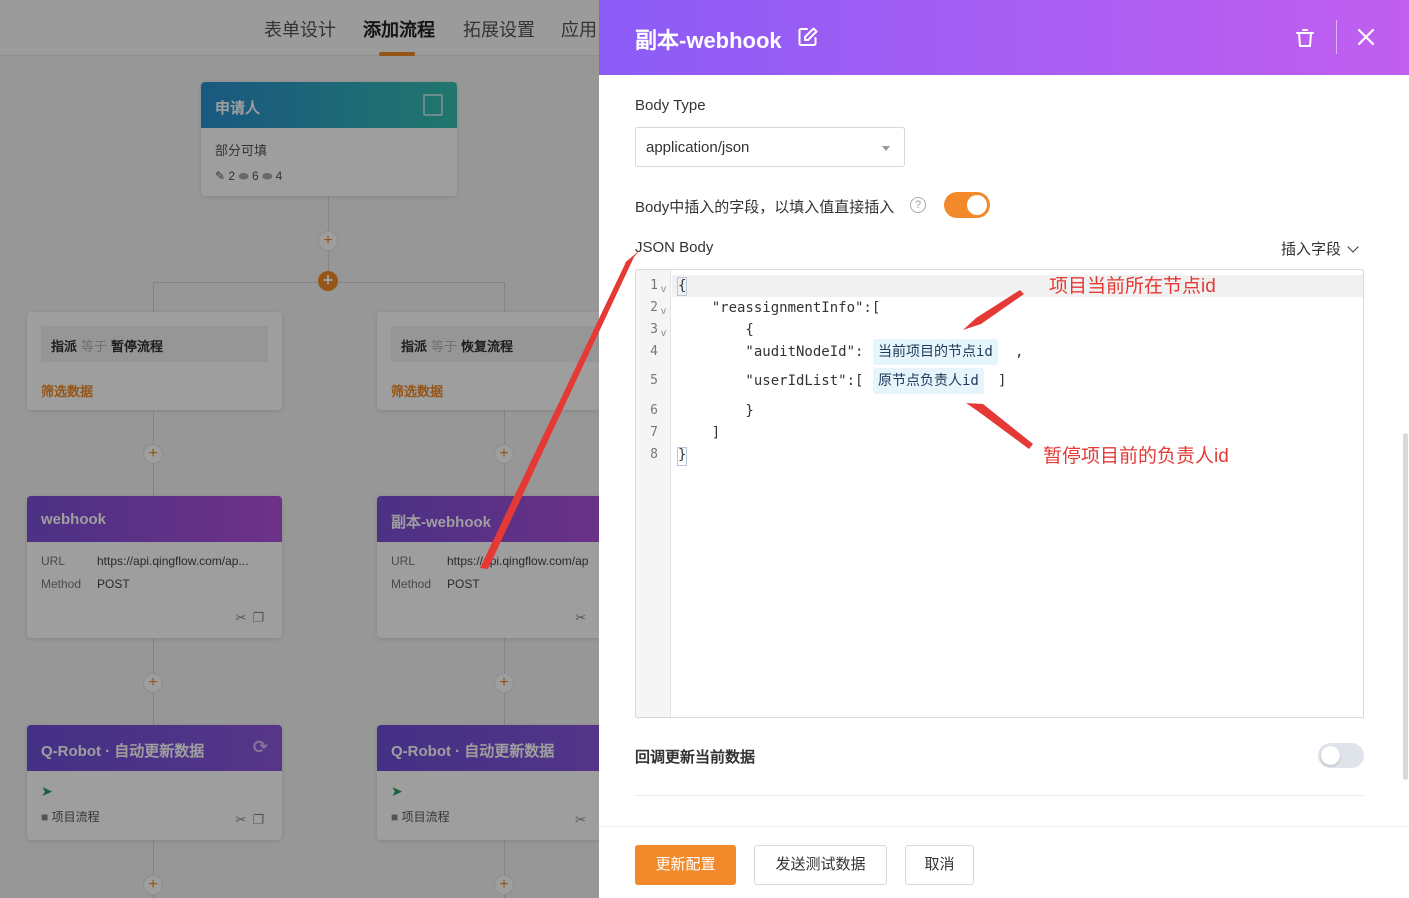 The image size is (1409, 898). I want to click on body-type-value: application/json, so click(698, 147).